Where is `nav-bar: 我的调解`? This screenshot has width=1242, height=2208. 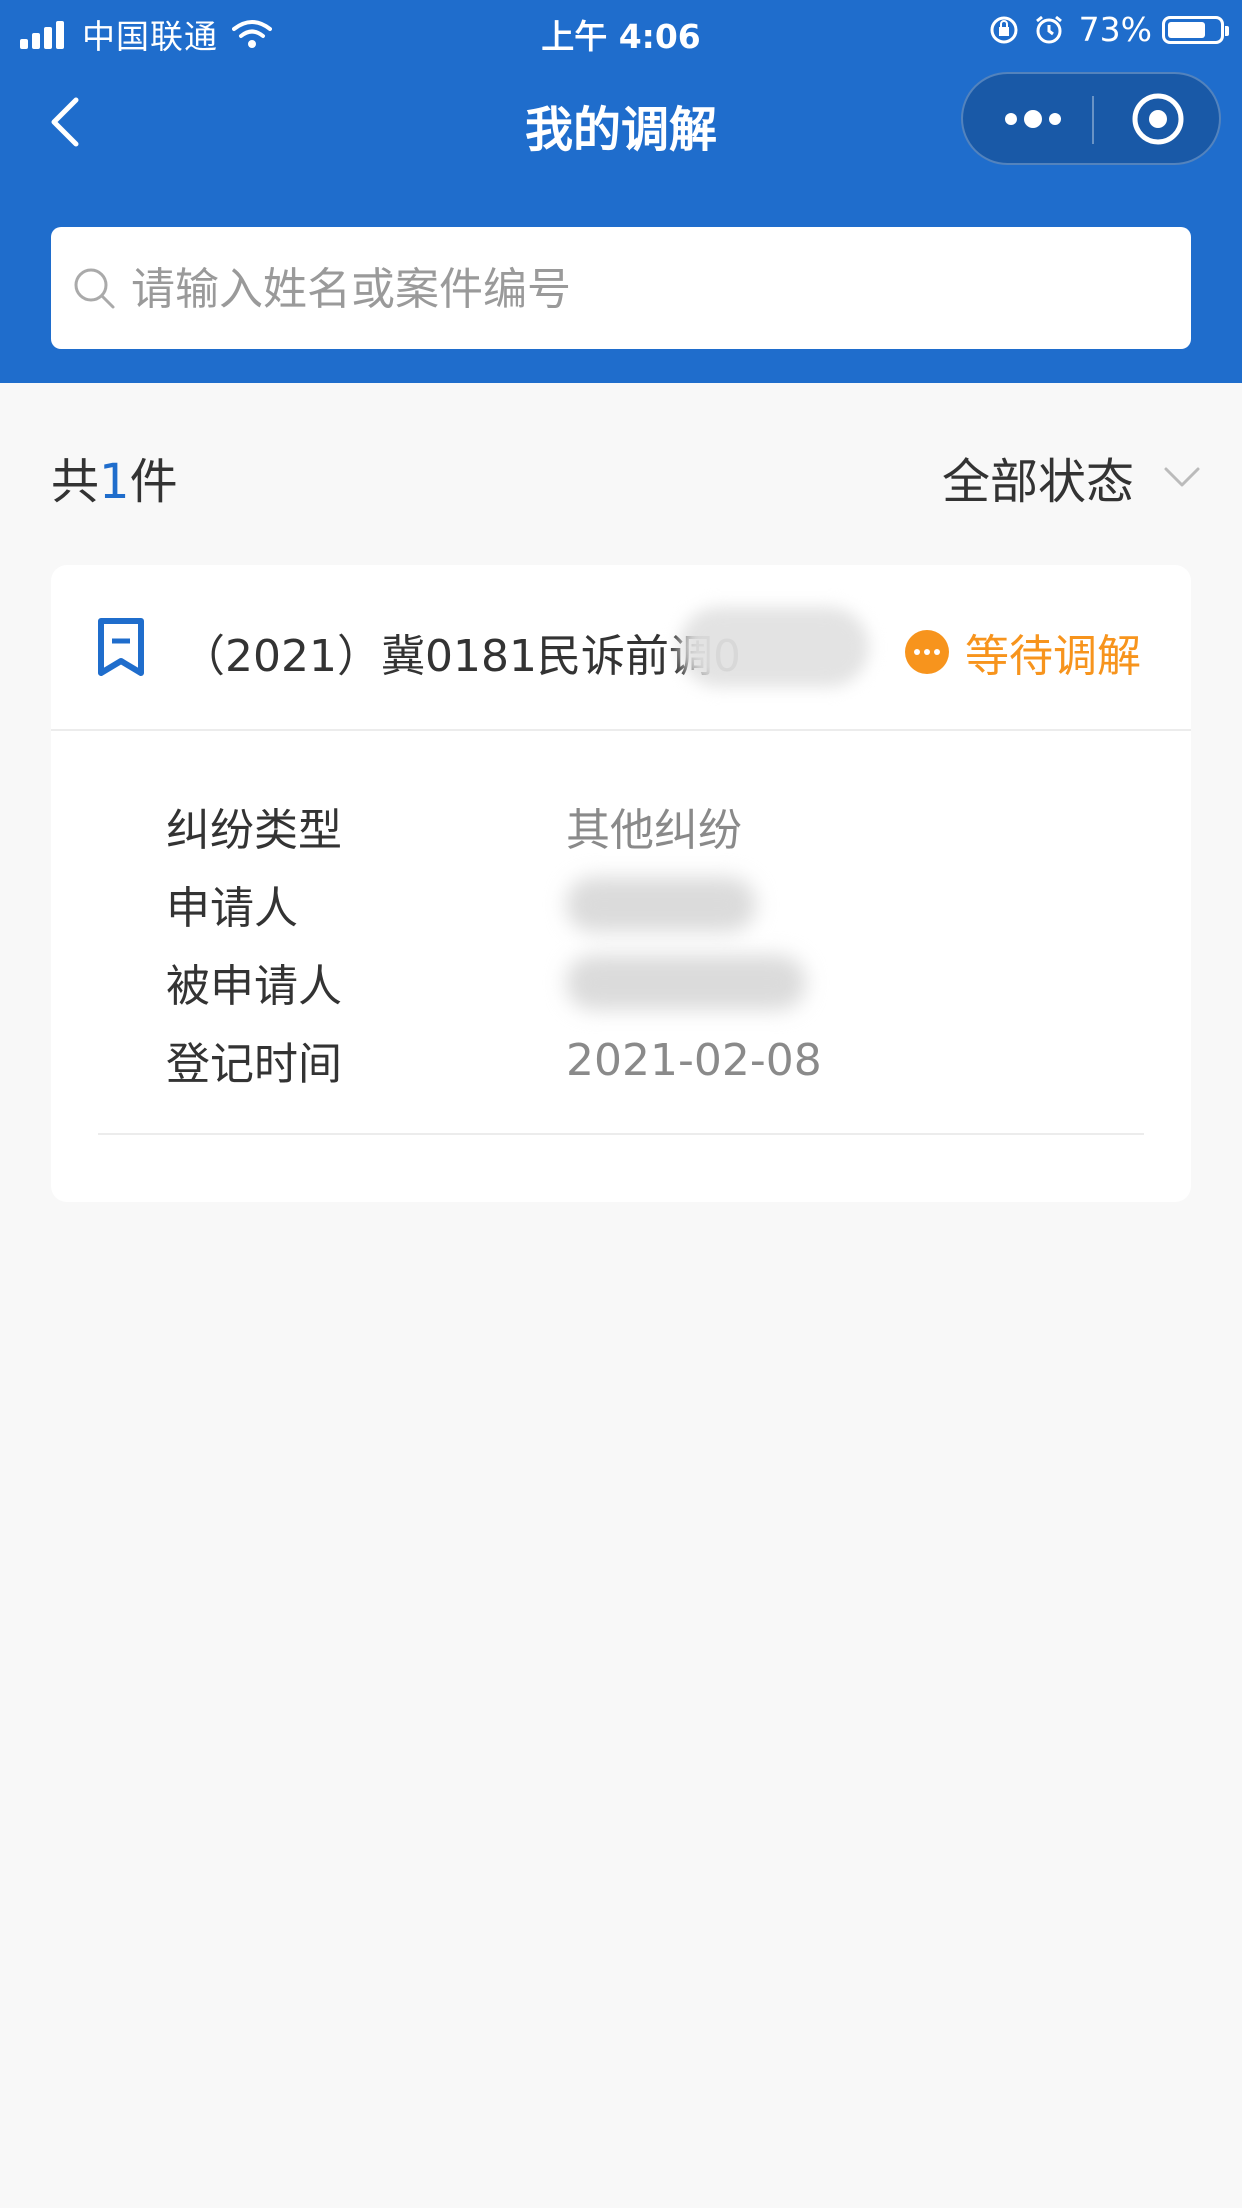
nav-bar: 我的调解 is located at coordinates (621, 122).